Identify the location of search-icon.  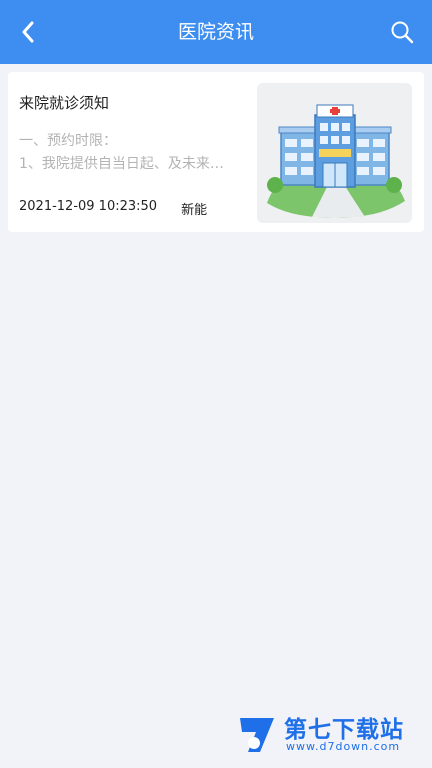
(402, 32).